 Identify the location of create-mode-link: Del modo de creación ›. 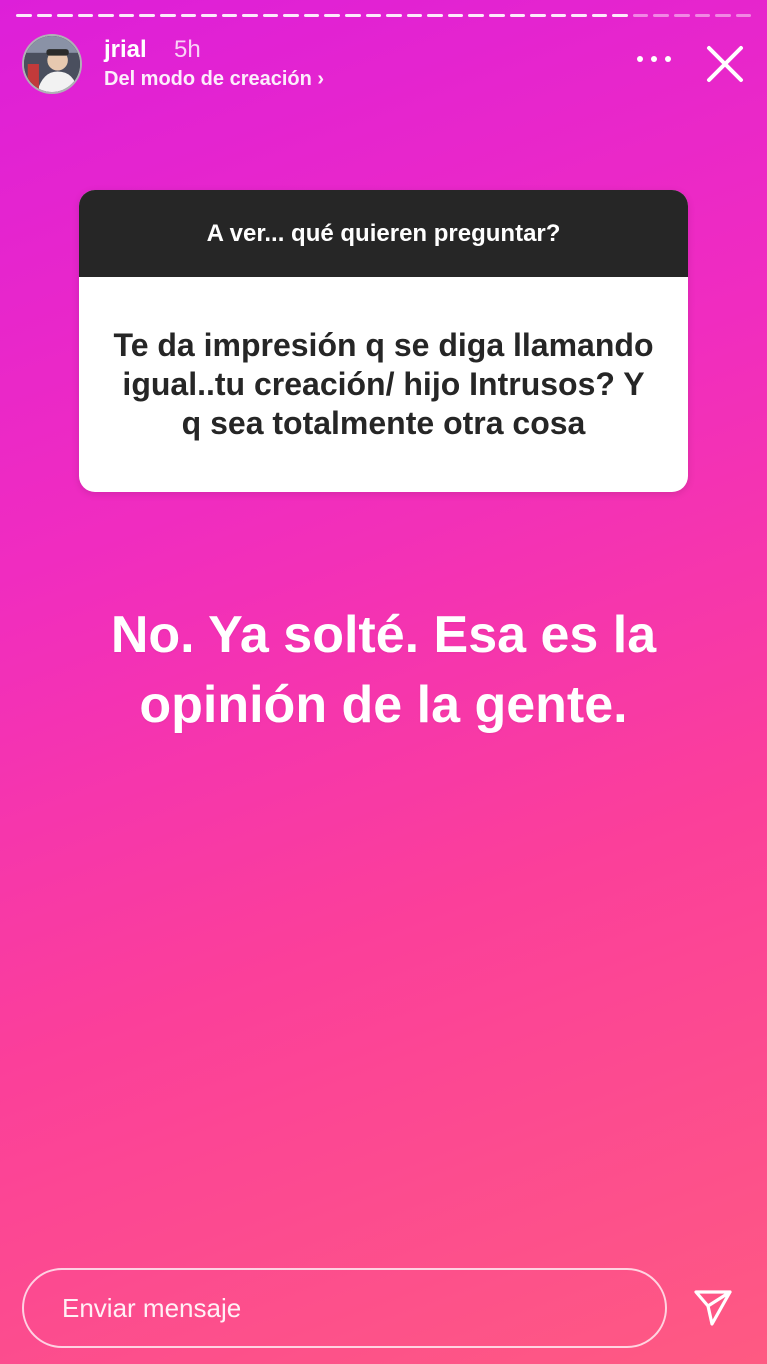
(214, 79).